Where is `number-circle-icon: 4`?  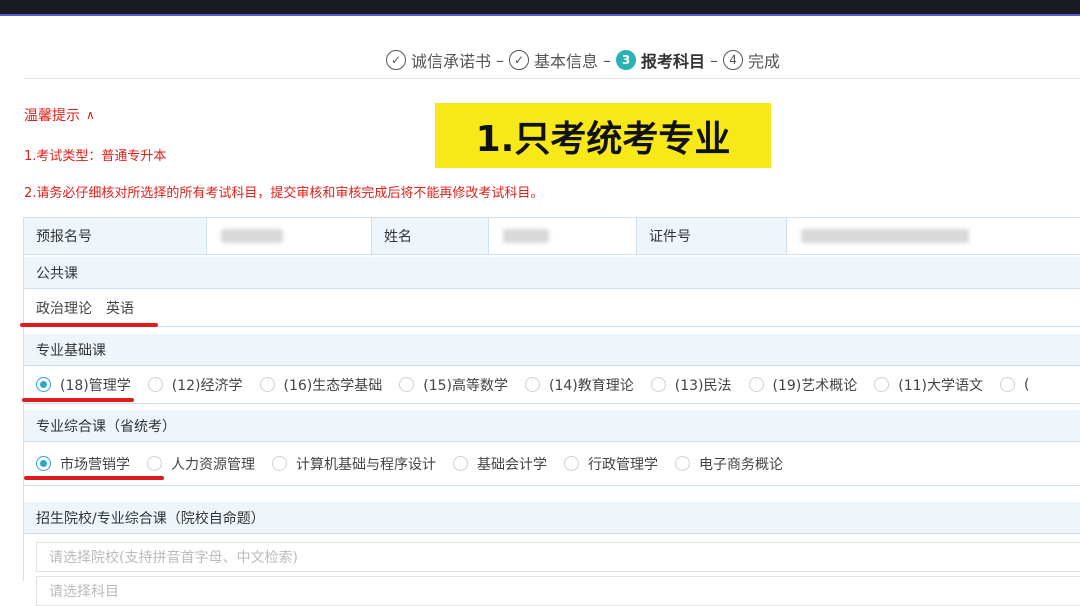
number-circle-icon: 4 is located at coordinates (733, 60).